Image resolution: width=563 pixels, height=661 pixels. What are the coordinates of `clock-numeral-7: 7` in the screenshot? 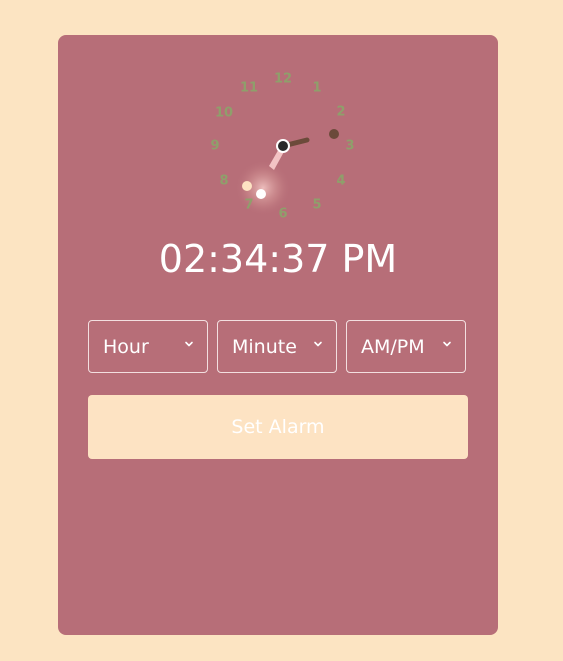 It's located at (248, 205).